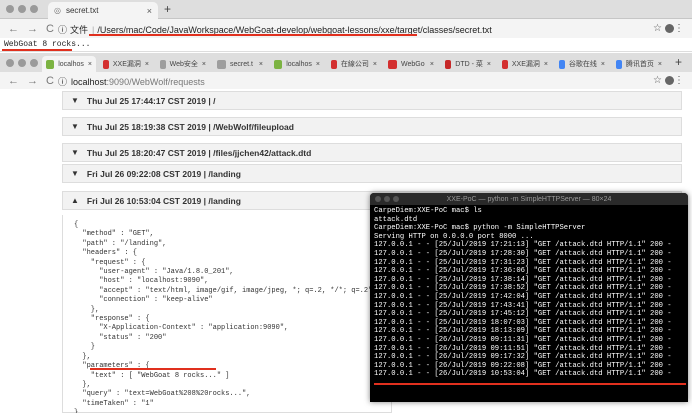 This screenshot has width=692, height=413. Describe the element at coordinates (153, 369) in the screenshot. I see `parameter-annotation-underline` at that location.